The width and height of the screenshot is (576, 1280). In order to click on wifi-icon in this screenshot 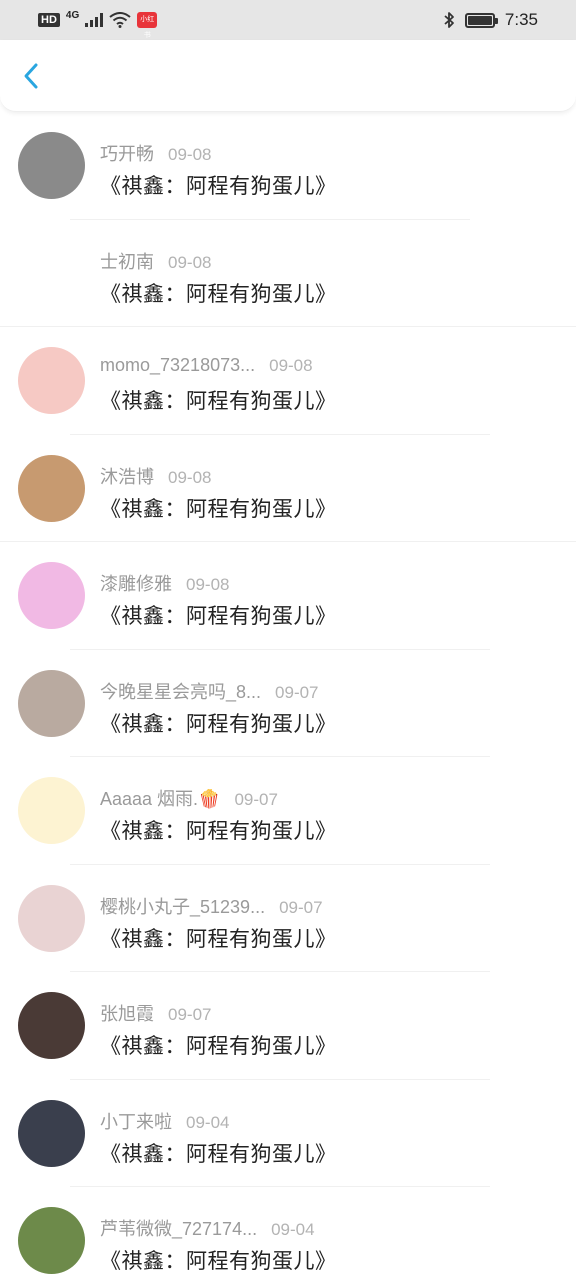, I will do `click(120, 20)`.